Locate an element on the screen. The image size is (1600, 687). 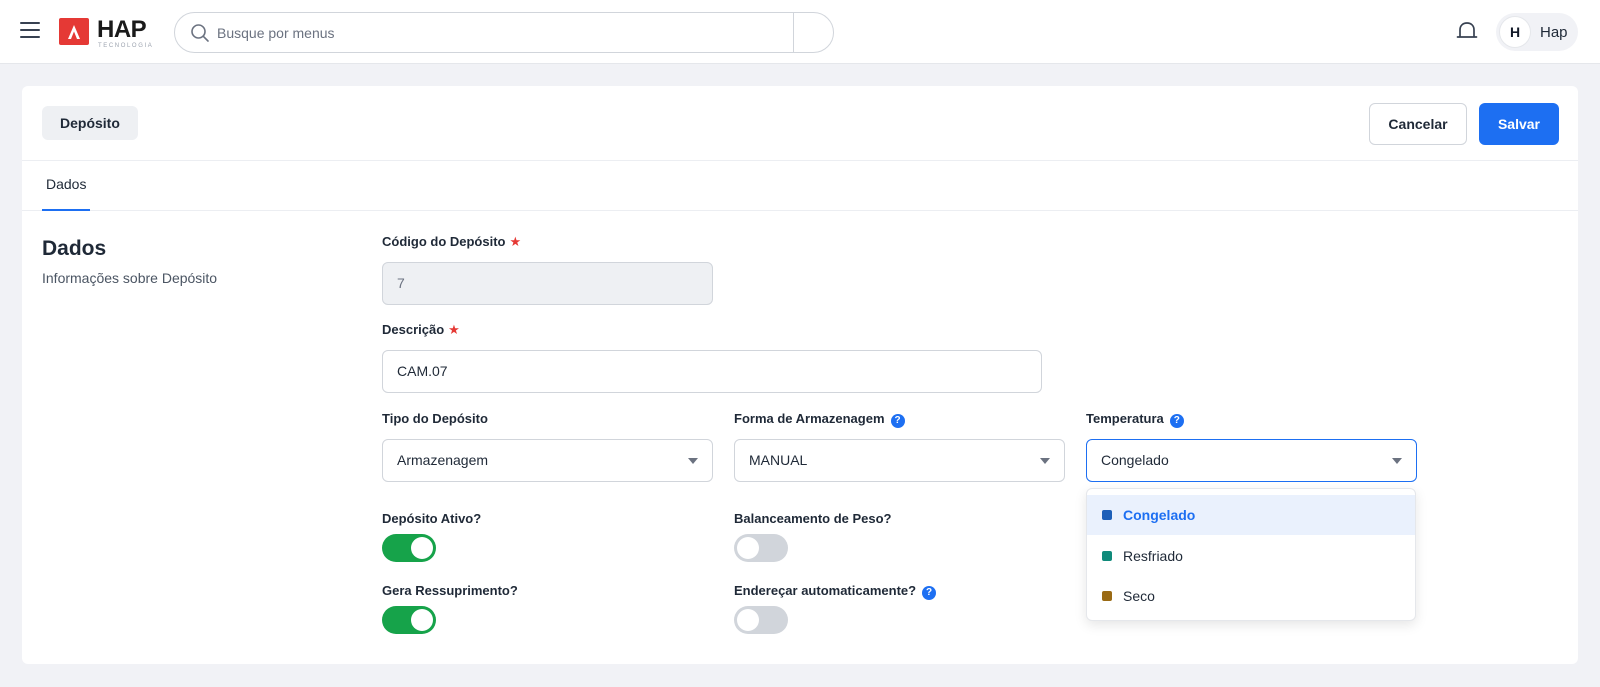
breadcrumb: Depósito is located at coordinates (90, 123).